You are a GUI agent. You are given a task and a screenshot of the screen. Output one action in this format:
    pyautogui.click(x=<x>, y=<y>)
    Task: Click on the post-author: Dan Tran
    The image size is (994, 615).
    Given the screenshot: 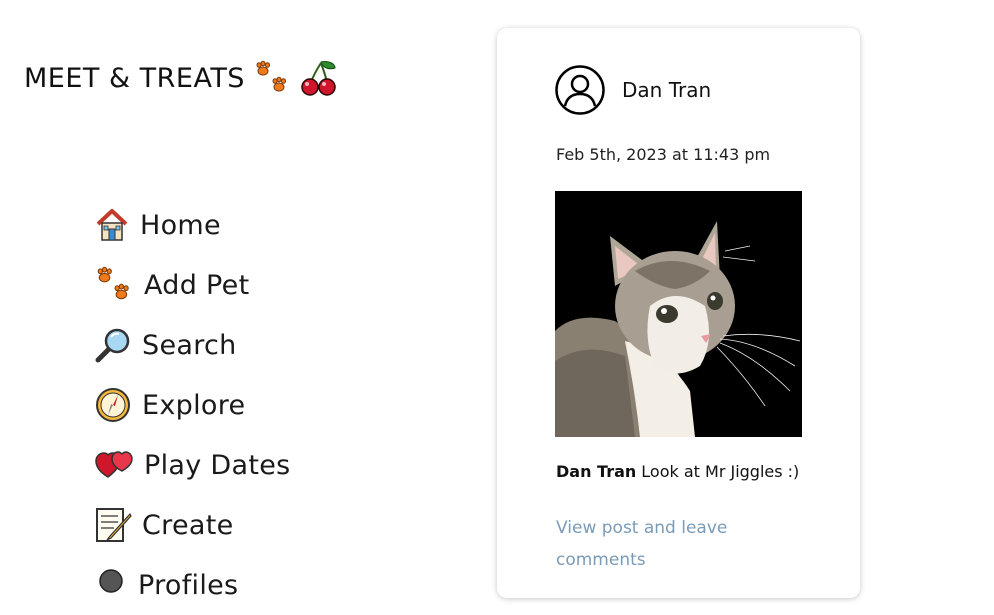 What is the action you would take?
    pyautogui.click(x=633, y=90)
    